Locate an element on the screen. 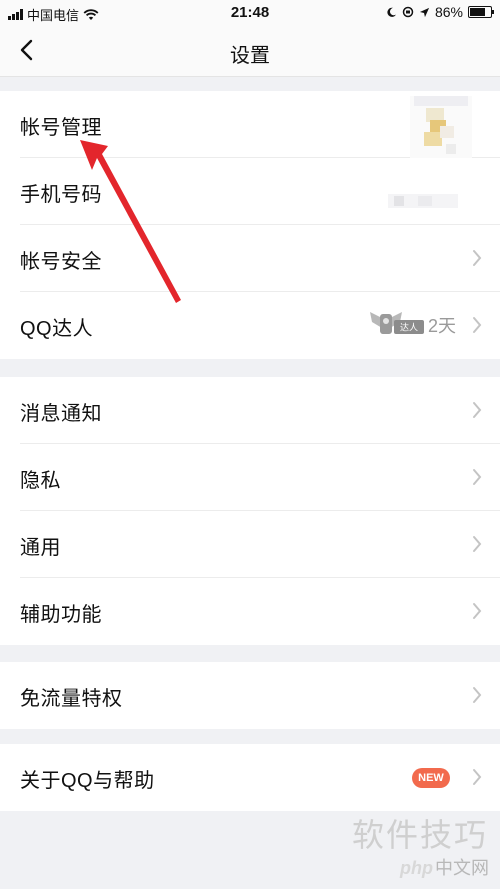 The width and height of the screenshot is (500, 889). watermark-site: php 中文网 is located at coordinates (444, 867).